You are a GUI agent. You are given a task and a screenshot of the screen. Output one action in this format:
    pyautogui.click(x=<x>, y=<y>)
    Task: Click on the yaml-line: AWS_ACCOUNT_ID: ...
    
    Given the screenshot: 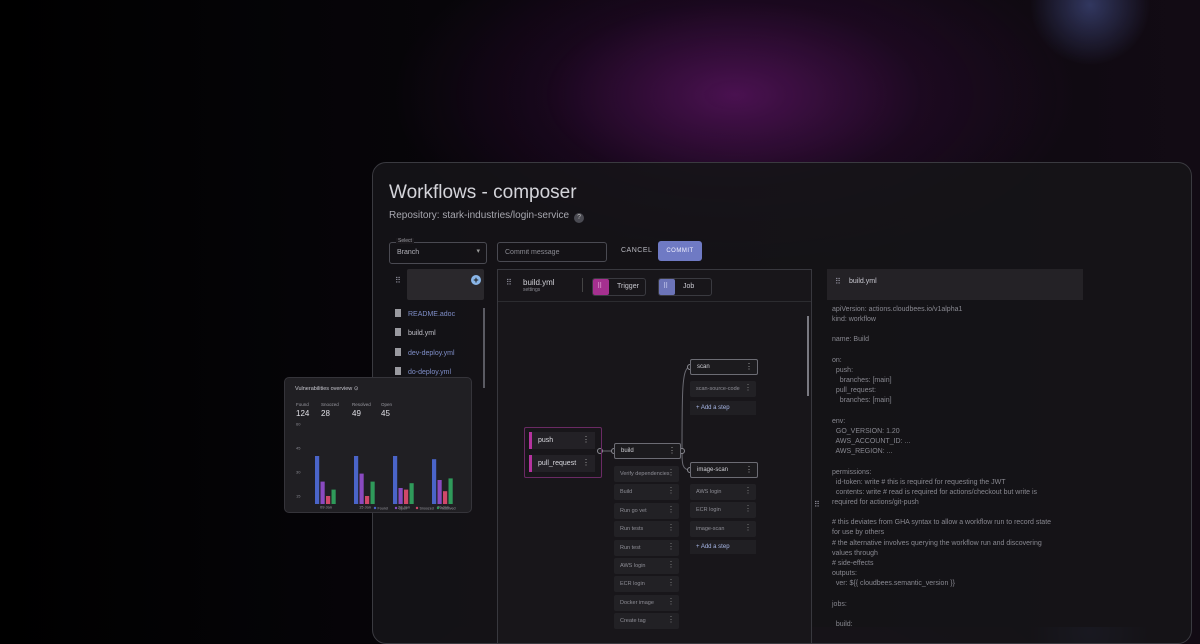 What is the action you would take?
    pyautogui.click(x=871, y=442)
    